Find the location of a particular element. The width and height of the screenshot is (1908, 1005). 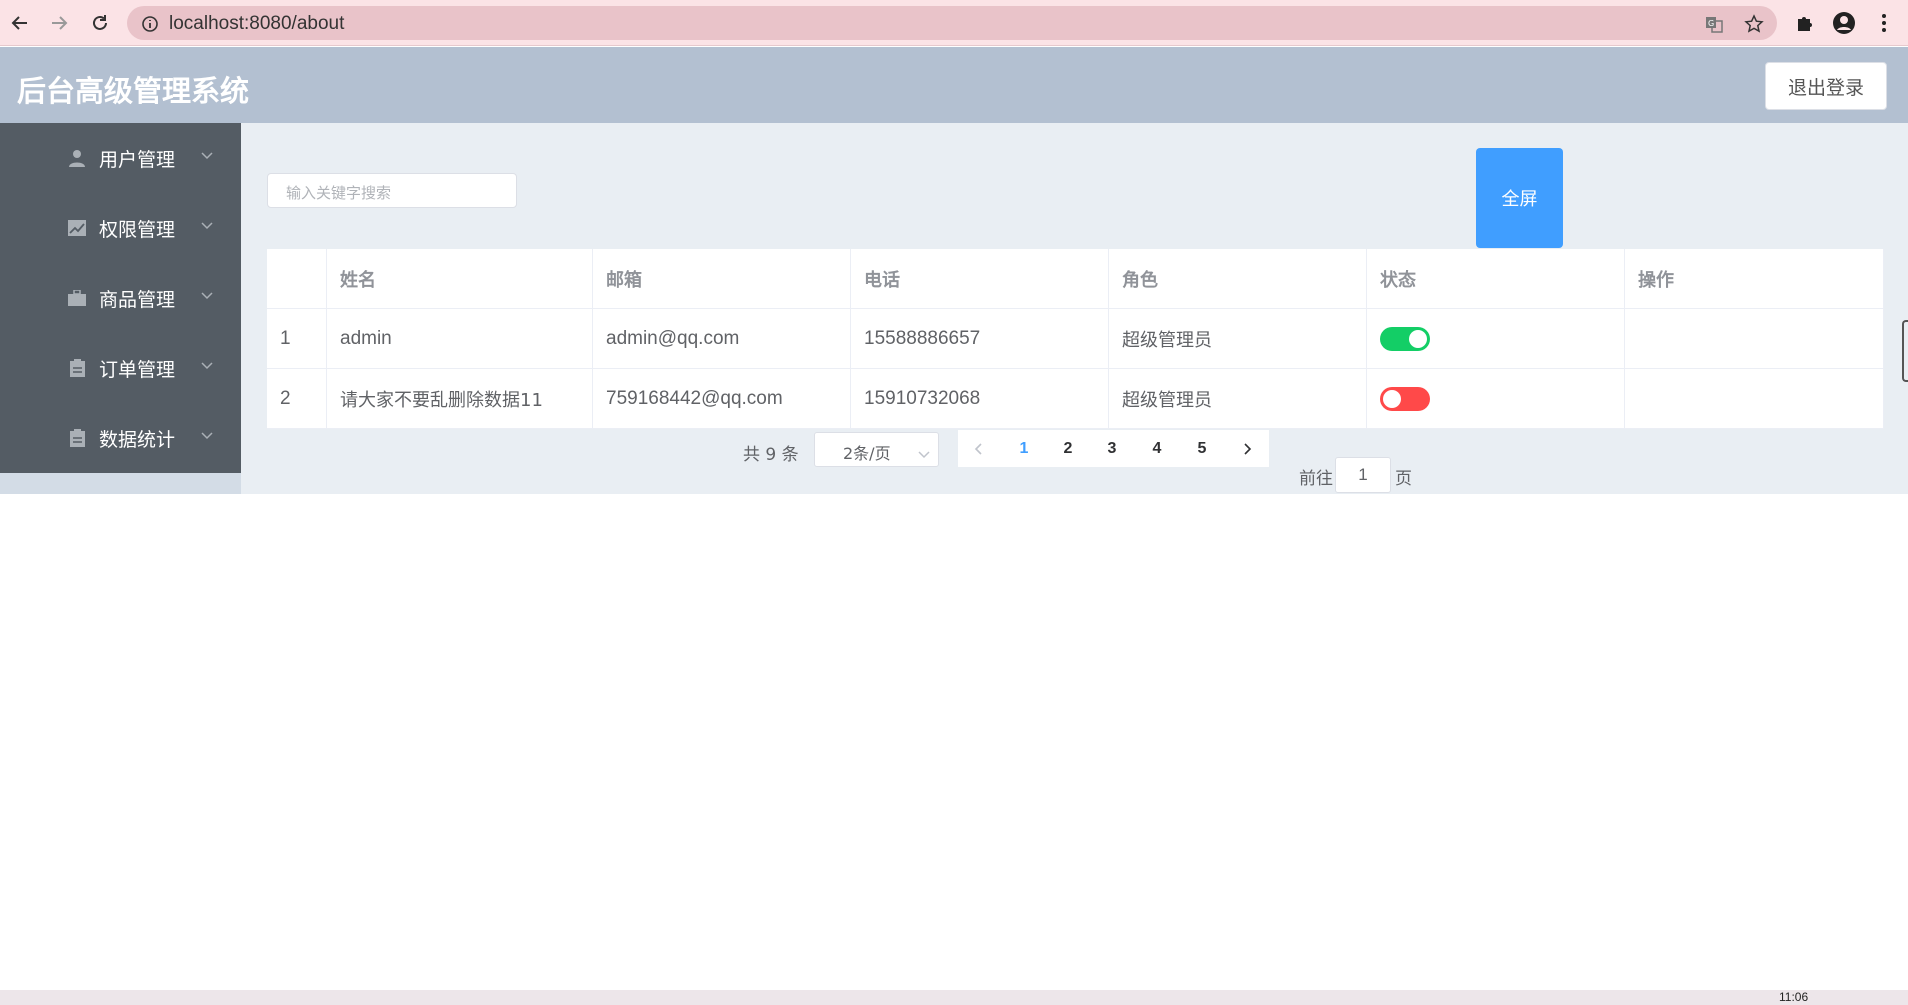

column-header-email: 邮箱 is located at coordinates (722, 279).